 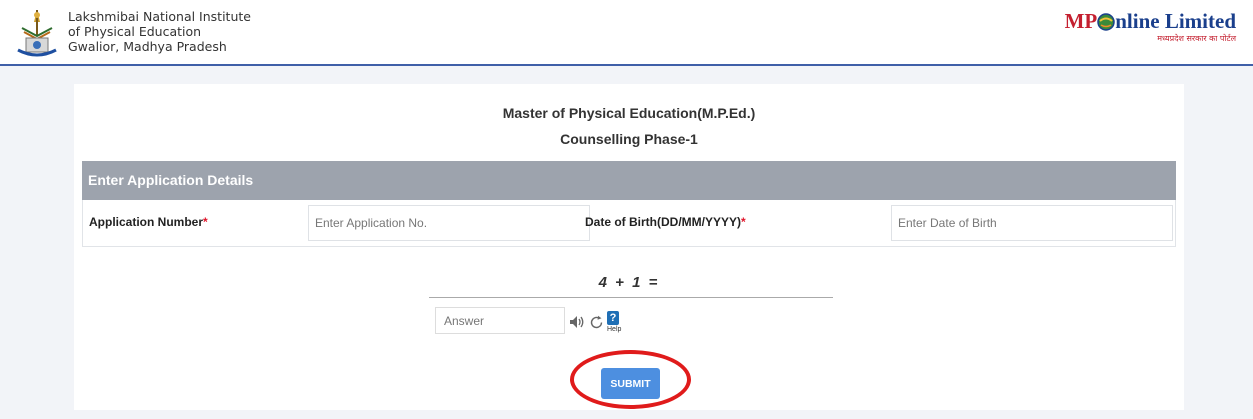 I want to click on date-of-birth-label: Date of Birth(DD/MM/YYYY)*, so click(x=665, y=222).